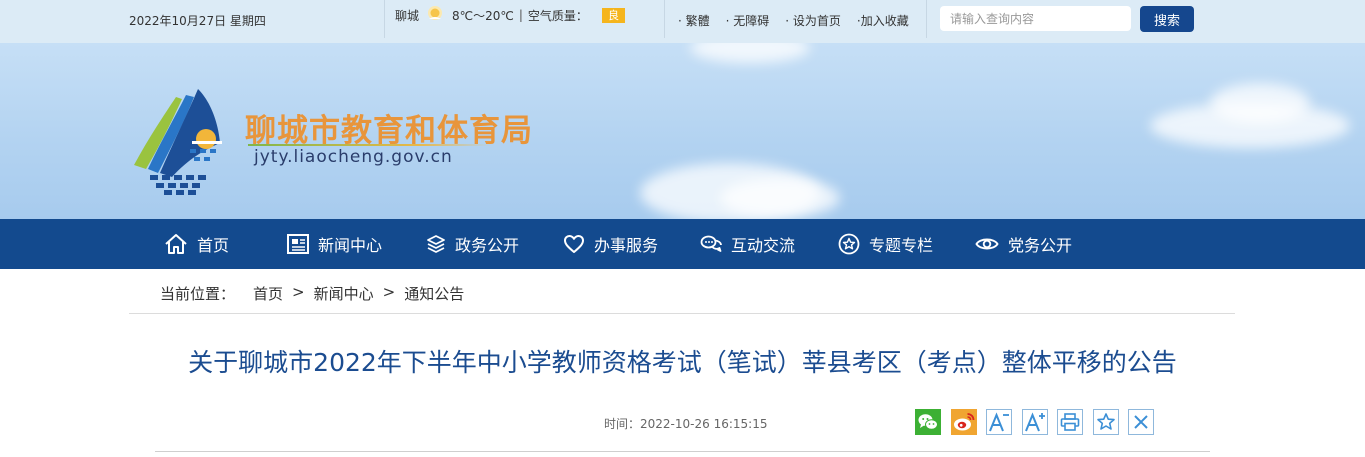 Image resolution: width=1365 pixels, height=457 pixels. I want to click on current-date: 2022年10月27日 星期四, so click(197, 21).